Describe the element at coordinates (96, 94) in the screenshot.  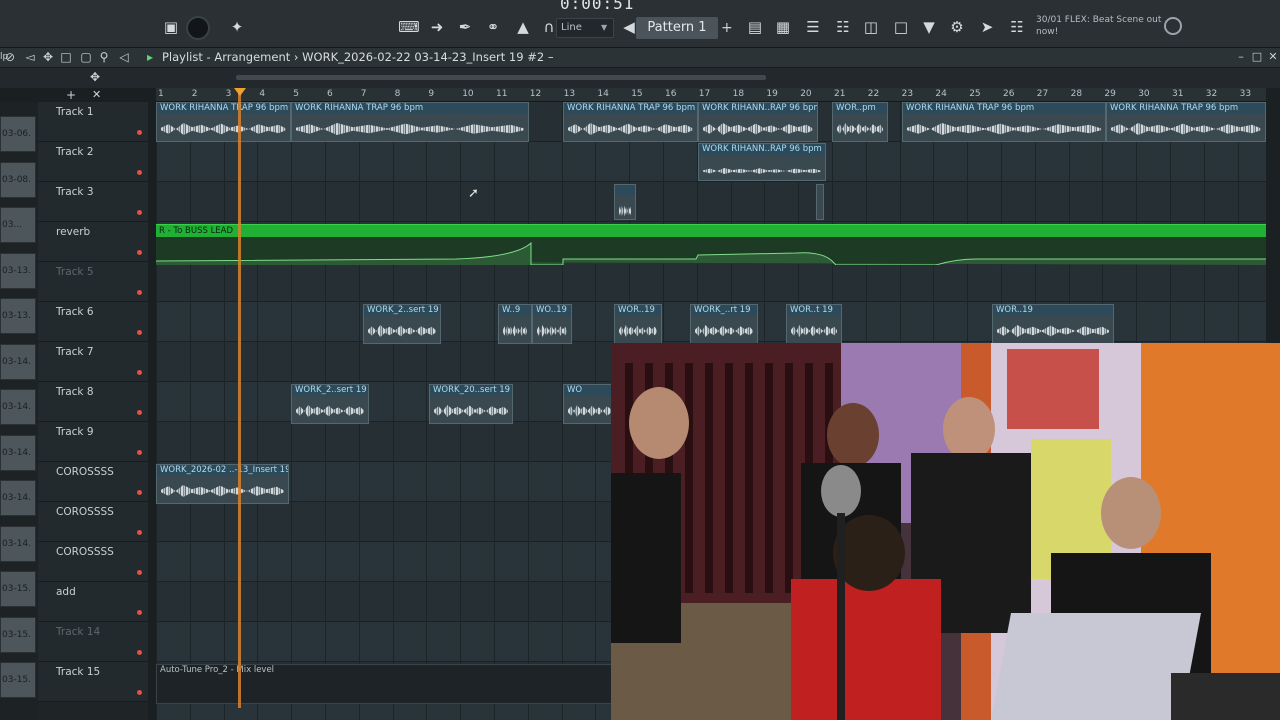
I see `remove-track-icon: ✕` at that location.